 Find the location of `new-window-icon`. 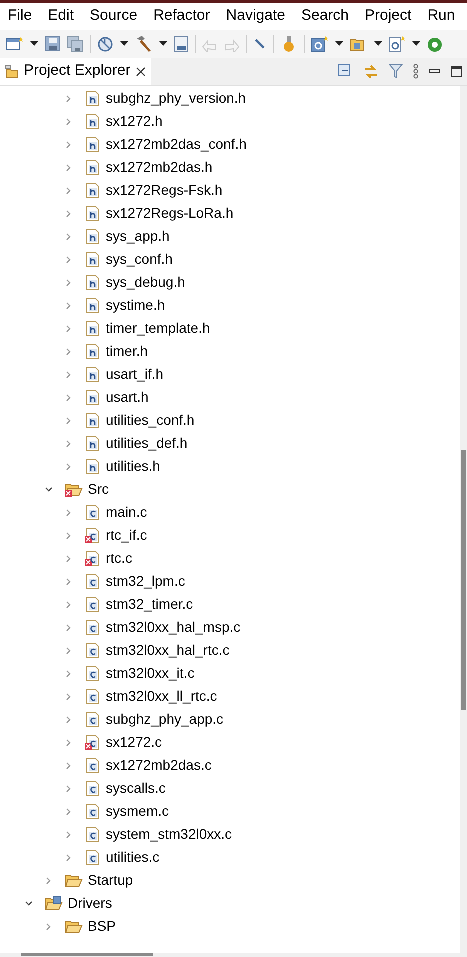

new-window-icon is located at coordinates (15, 44).